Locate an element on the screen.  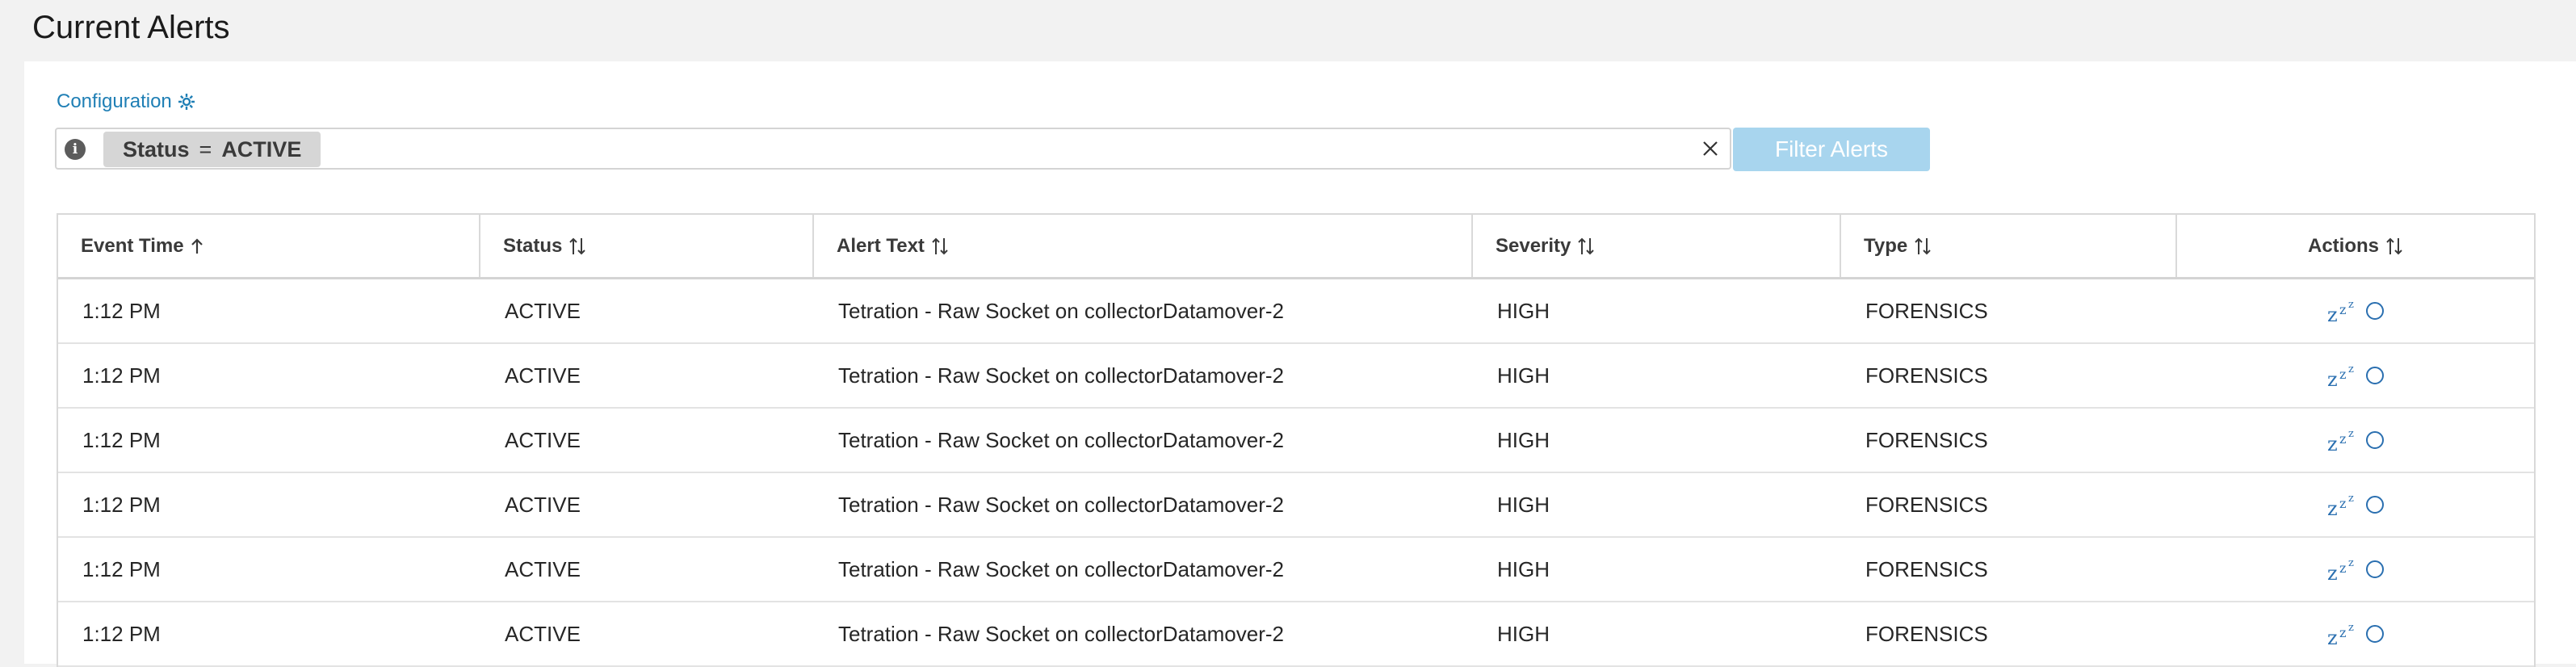
gear-icon is located at coordinates (186, 101).